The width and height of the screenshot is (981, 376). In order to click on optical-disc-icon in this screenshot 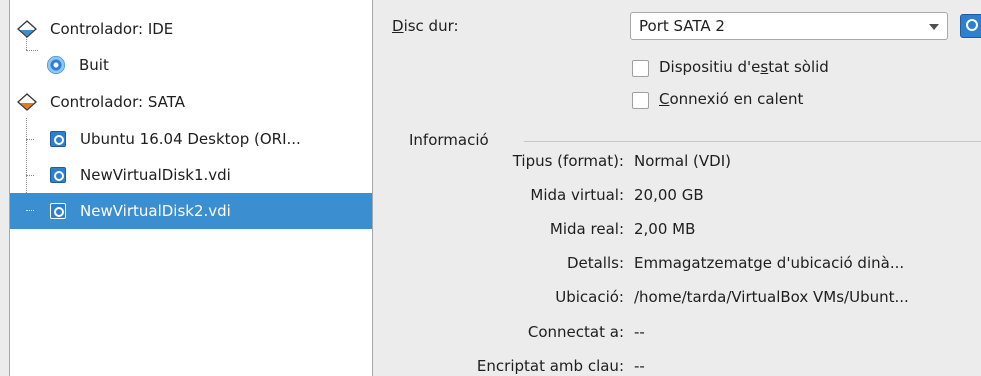, I will do `click(56, 65)`.